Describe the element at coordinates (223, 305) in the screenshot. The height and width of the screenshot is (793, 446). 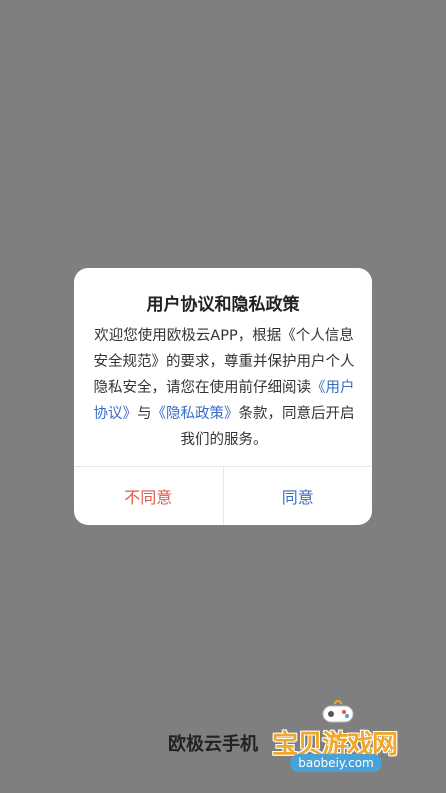
I see `dialog-title: 用户协议和隐私政策` at that location.